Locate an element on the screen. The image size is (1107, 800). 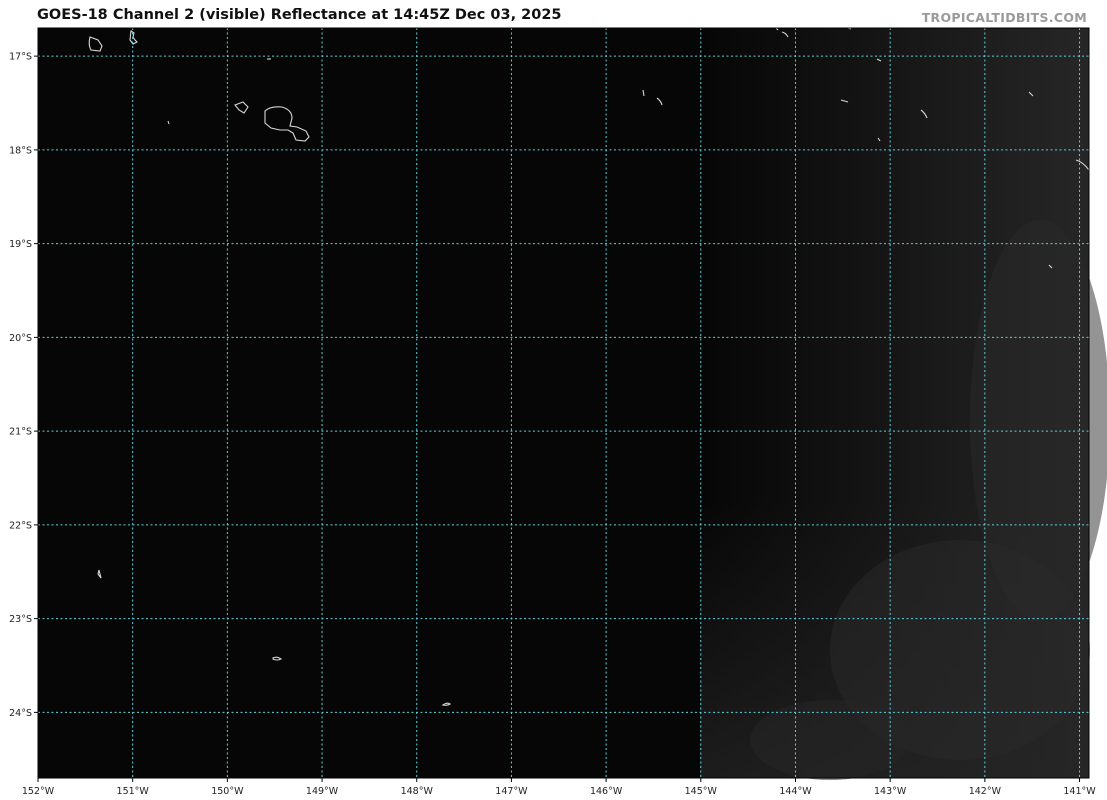
latitude-label: 22°S is located at coordinates (20, 525).